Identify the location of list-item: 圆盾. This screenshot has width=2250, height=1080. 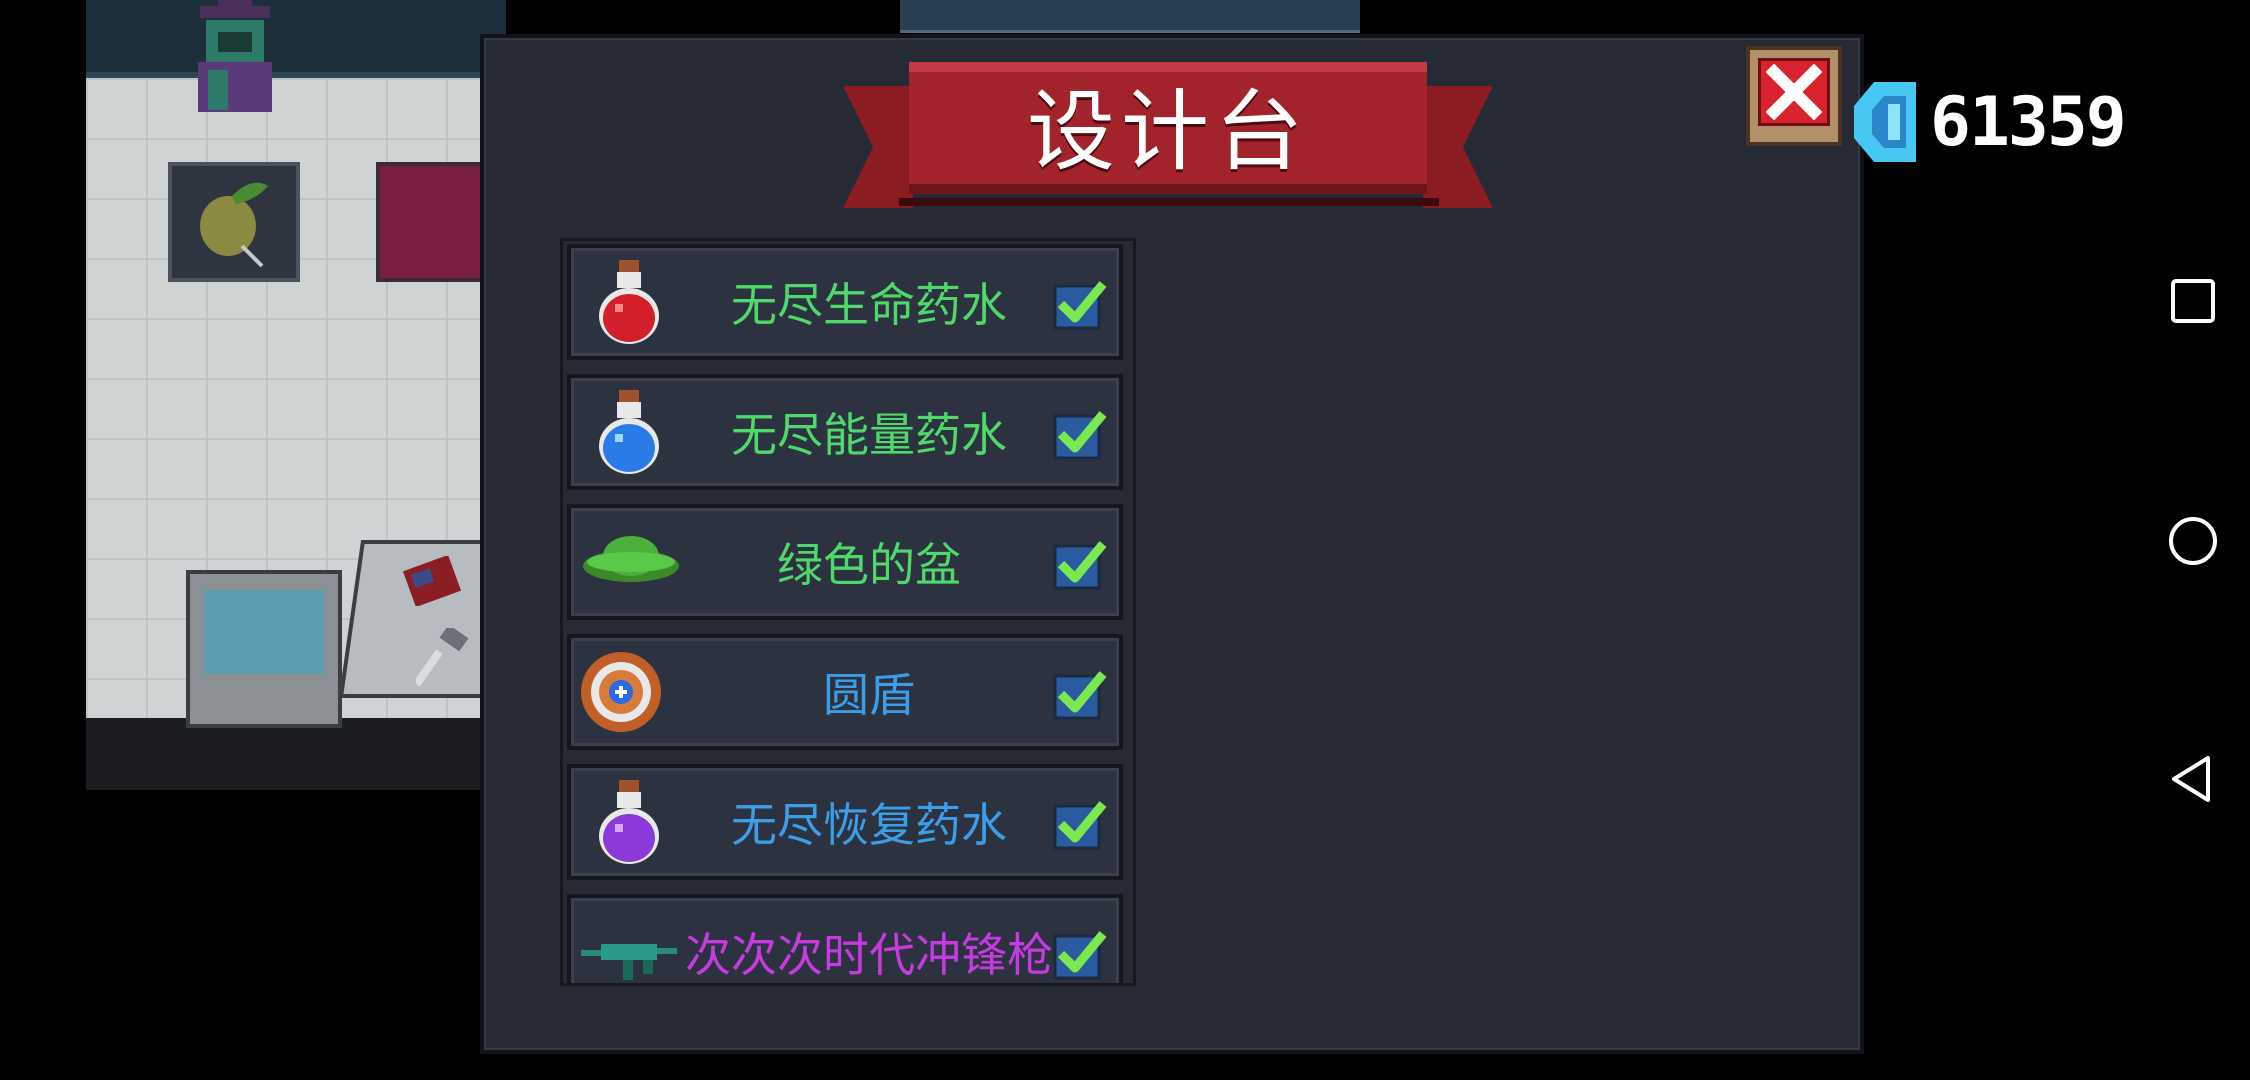
(845, 692).